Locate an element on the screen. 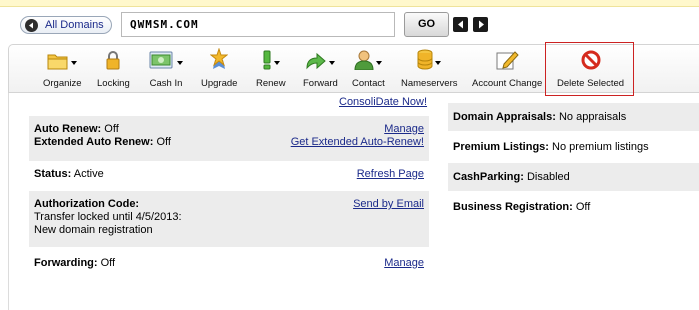 The image size is (699, 310). premium-listings-label: Premium Listings: is located at coordinates (501, 147).